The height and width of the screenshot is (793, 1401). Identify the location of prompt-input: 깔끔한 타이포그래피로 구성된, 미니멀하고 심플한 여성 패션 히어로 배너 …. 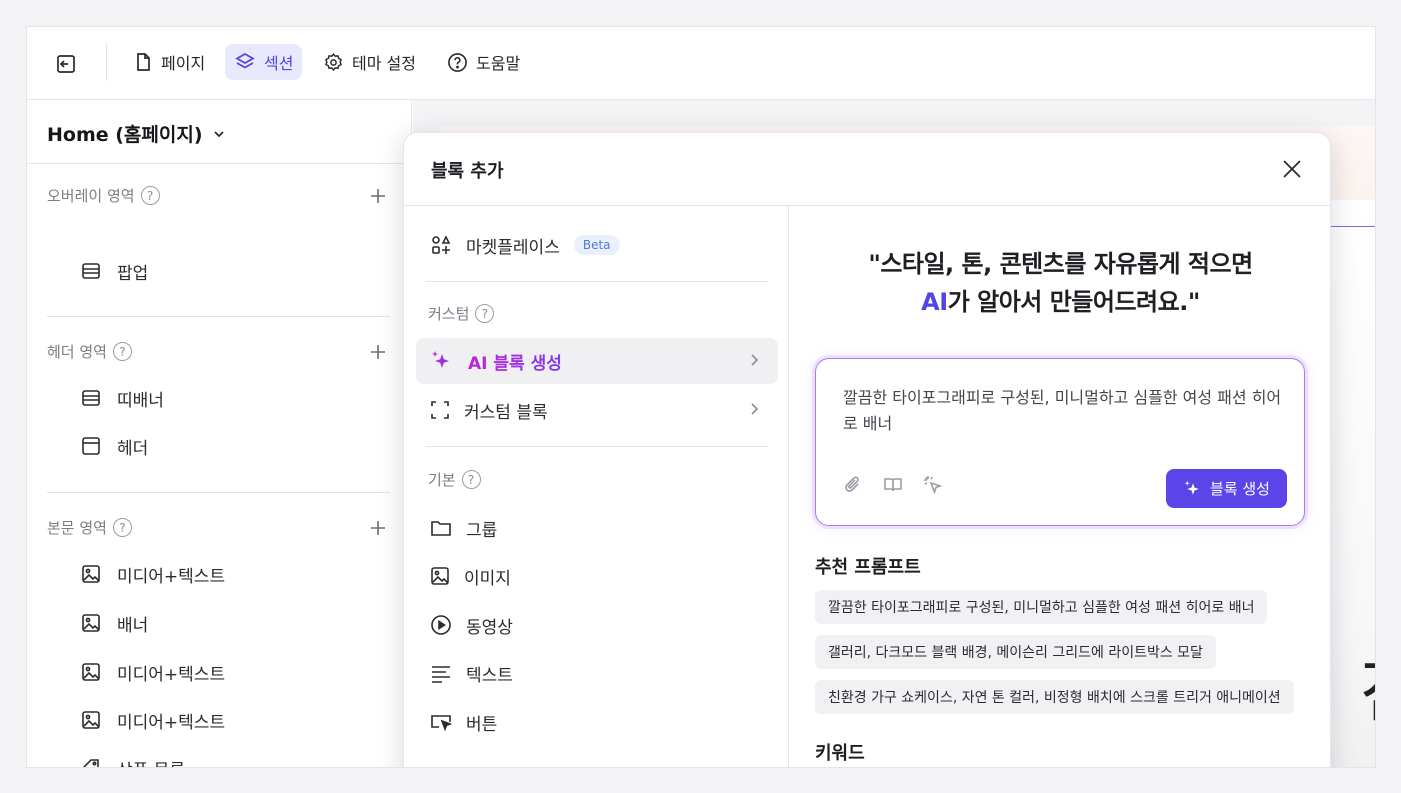
(1060, 442).